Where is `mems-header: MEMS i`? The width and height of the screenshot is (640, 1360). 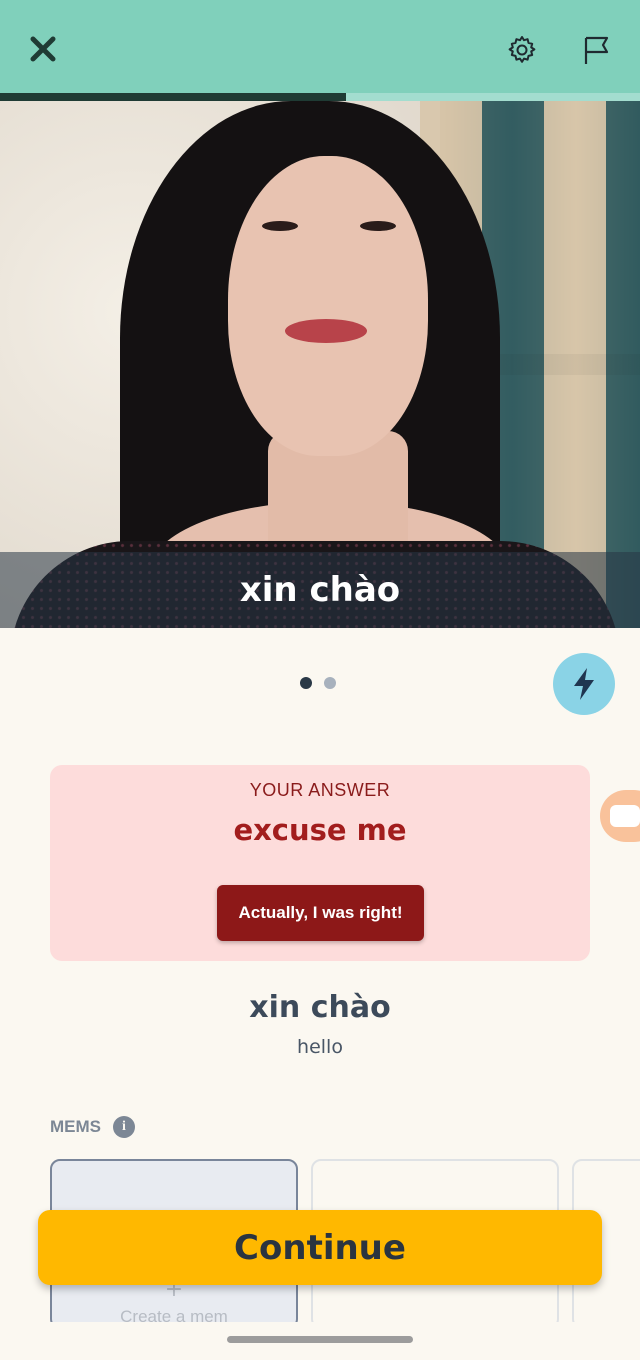
mems-header: MEMS i is located at coordinates (92, 1127).